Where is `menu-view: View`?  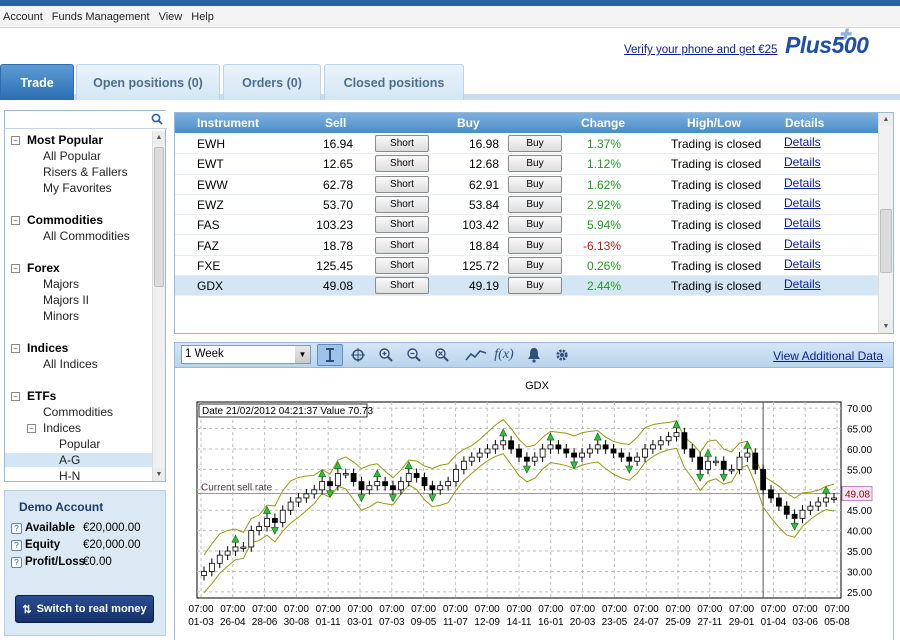
menu-view: View is located at coordinates (171, 17).